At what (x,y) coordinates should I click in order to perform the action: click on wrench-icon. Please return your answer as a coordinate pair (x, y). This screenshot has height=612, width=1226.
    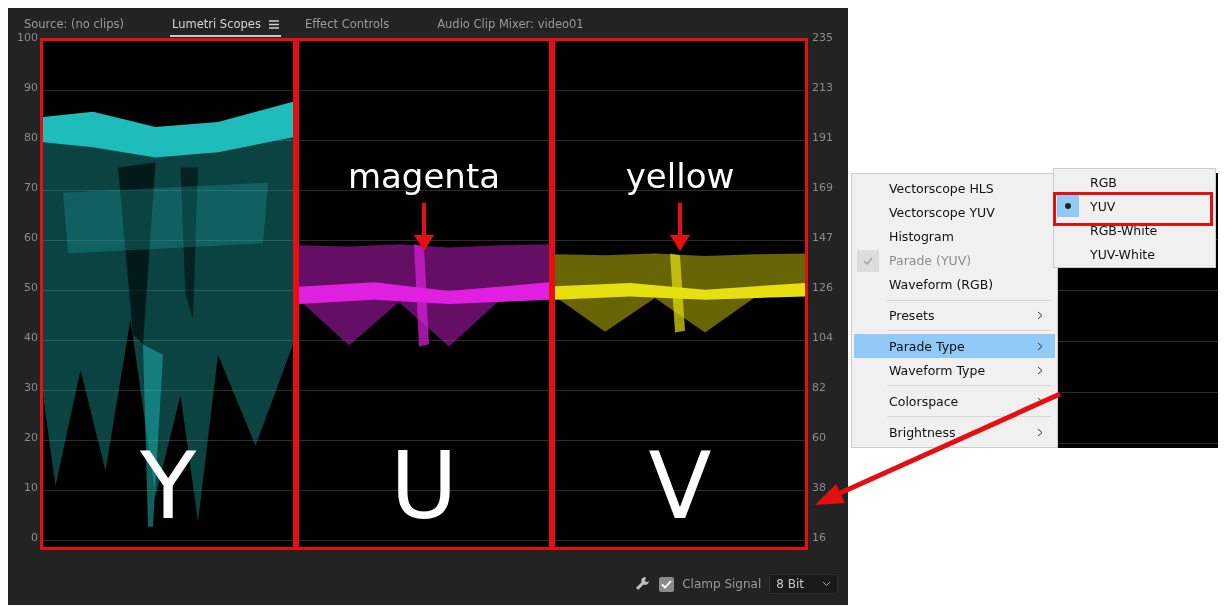
    Looking at the image, I should click on (643, 584).